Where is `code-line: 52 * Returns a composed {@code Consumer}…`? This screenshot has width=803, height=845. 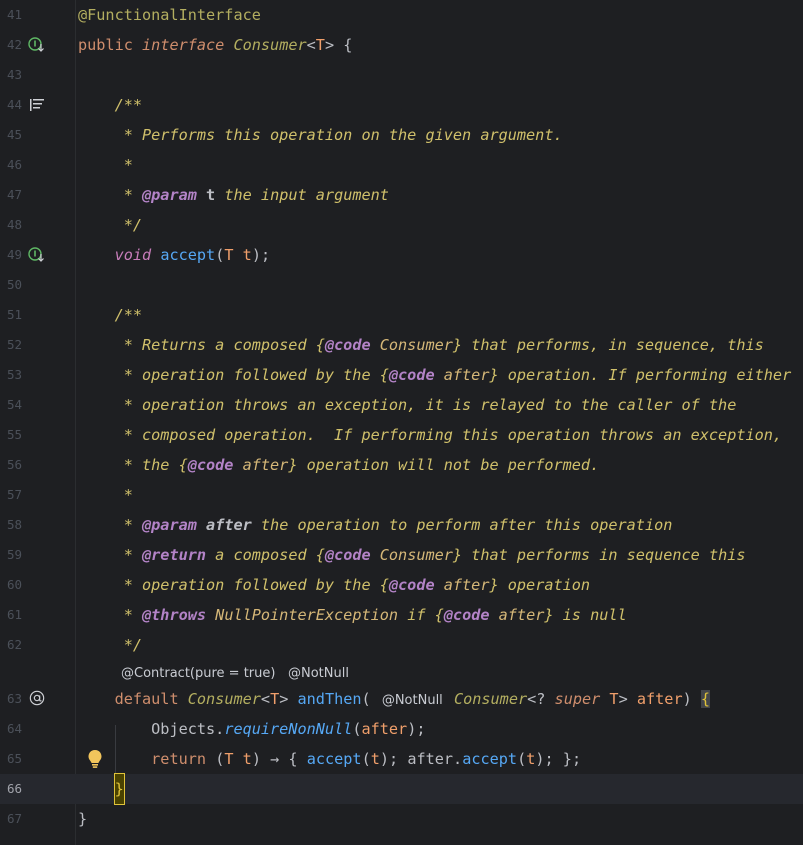 code-line: 52 * Returns a composed {@code Consumer}… is located at coordinates (401, 345).